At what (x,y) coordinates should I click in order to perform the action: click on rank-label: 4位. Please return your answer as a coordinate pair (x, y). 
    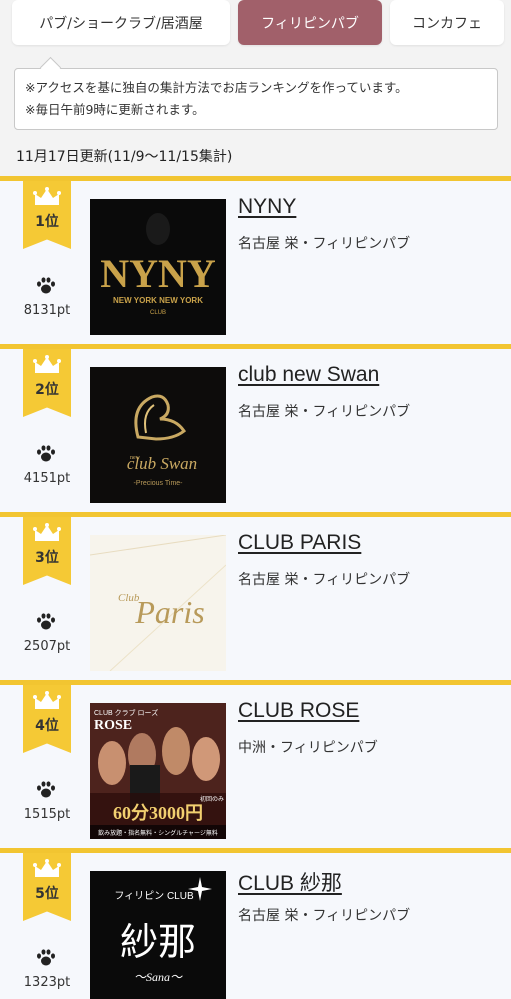
    Looking at the image, I should click on (47, 726).